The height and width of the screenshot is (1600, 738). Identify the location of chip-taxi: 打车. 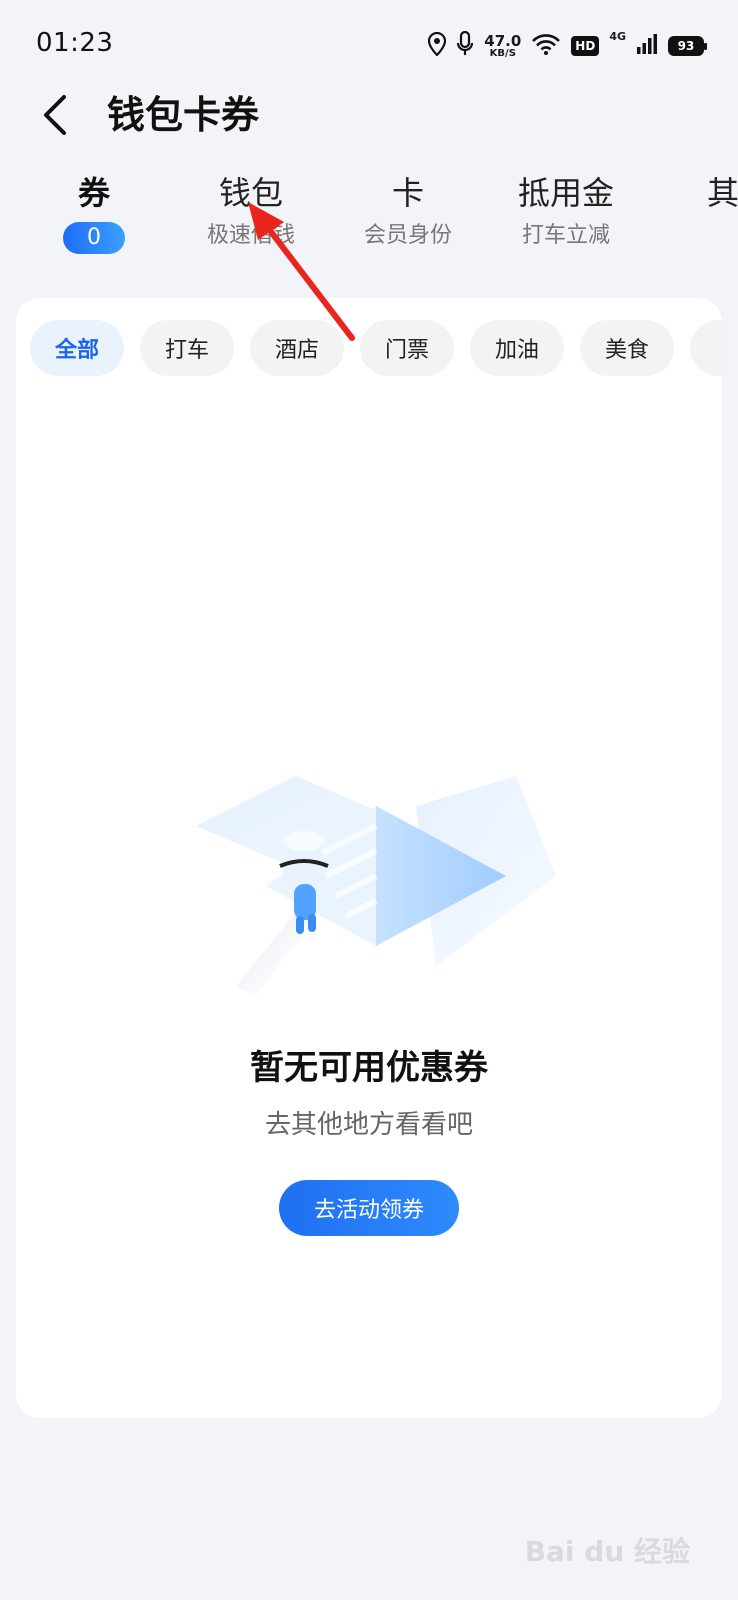
(187, 348).